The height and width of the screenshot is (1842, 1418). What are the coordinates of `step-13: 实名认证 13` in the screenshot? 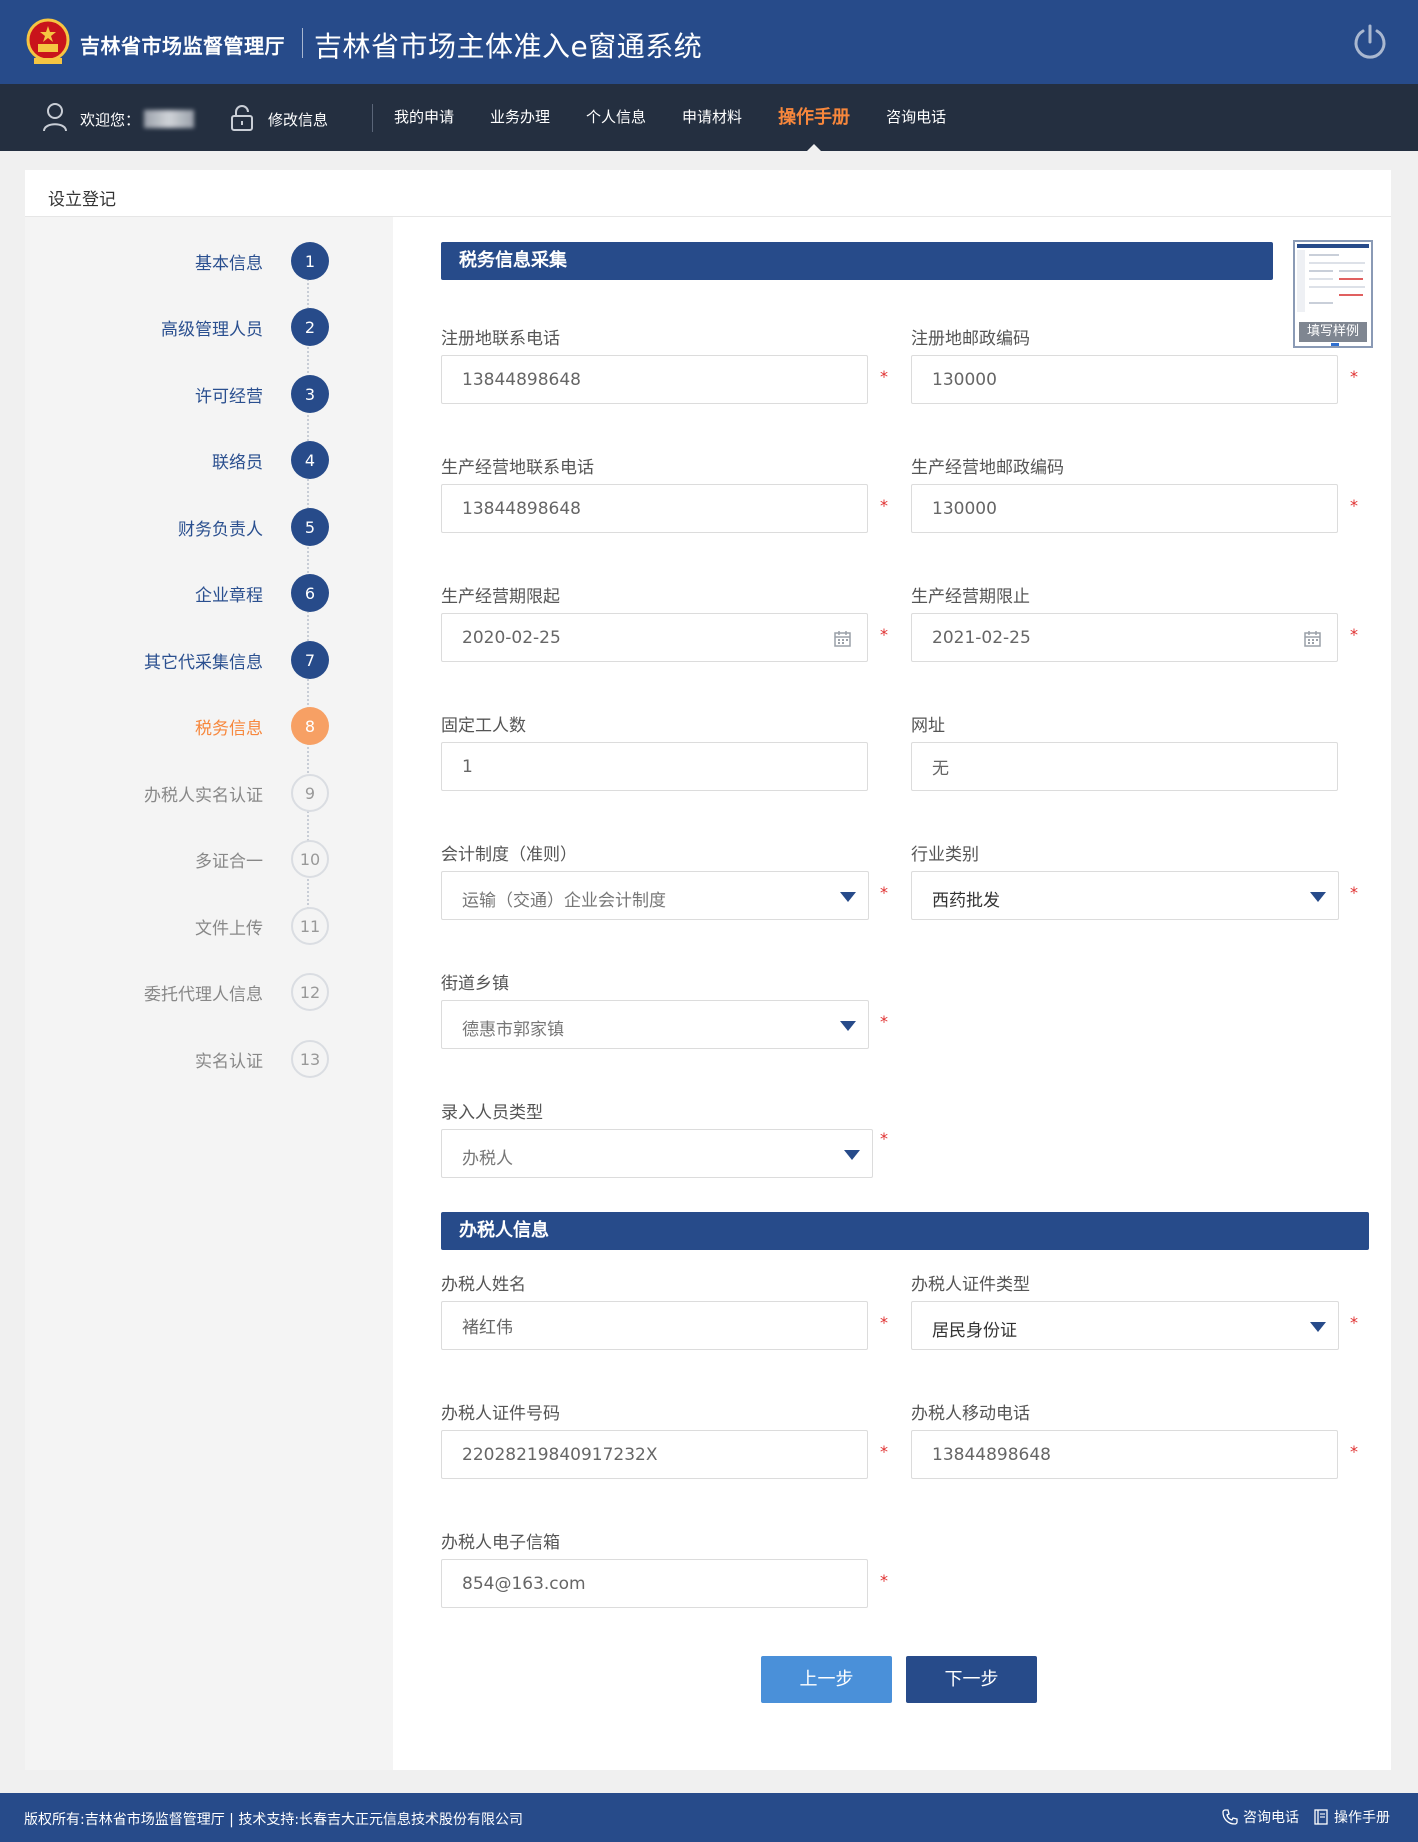 It's located at (262, 1059).